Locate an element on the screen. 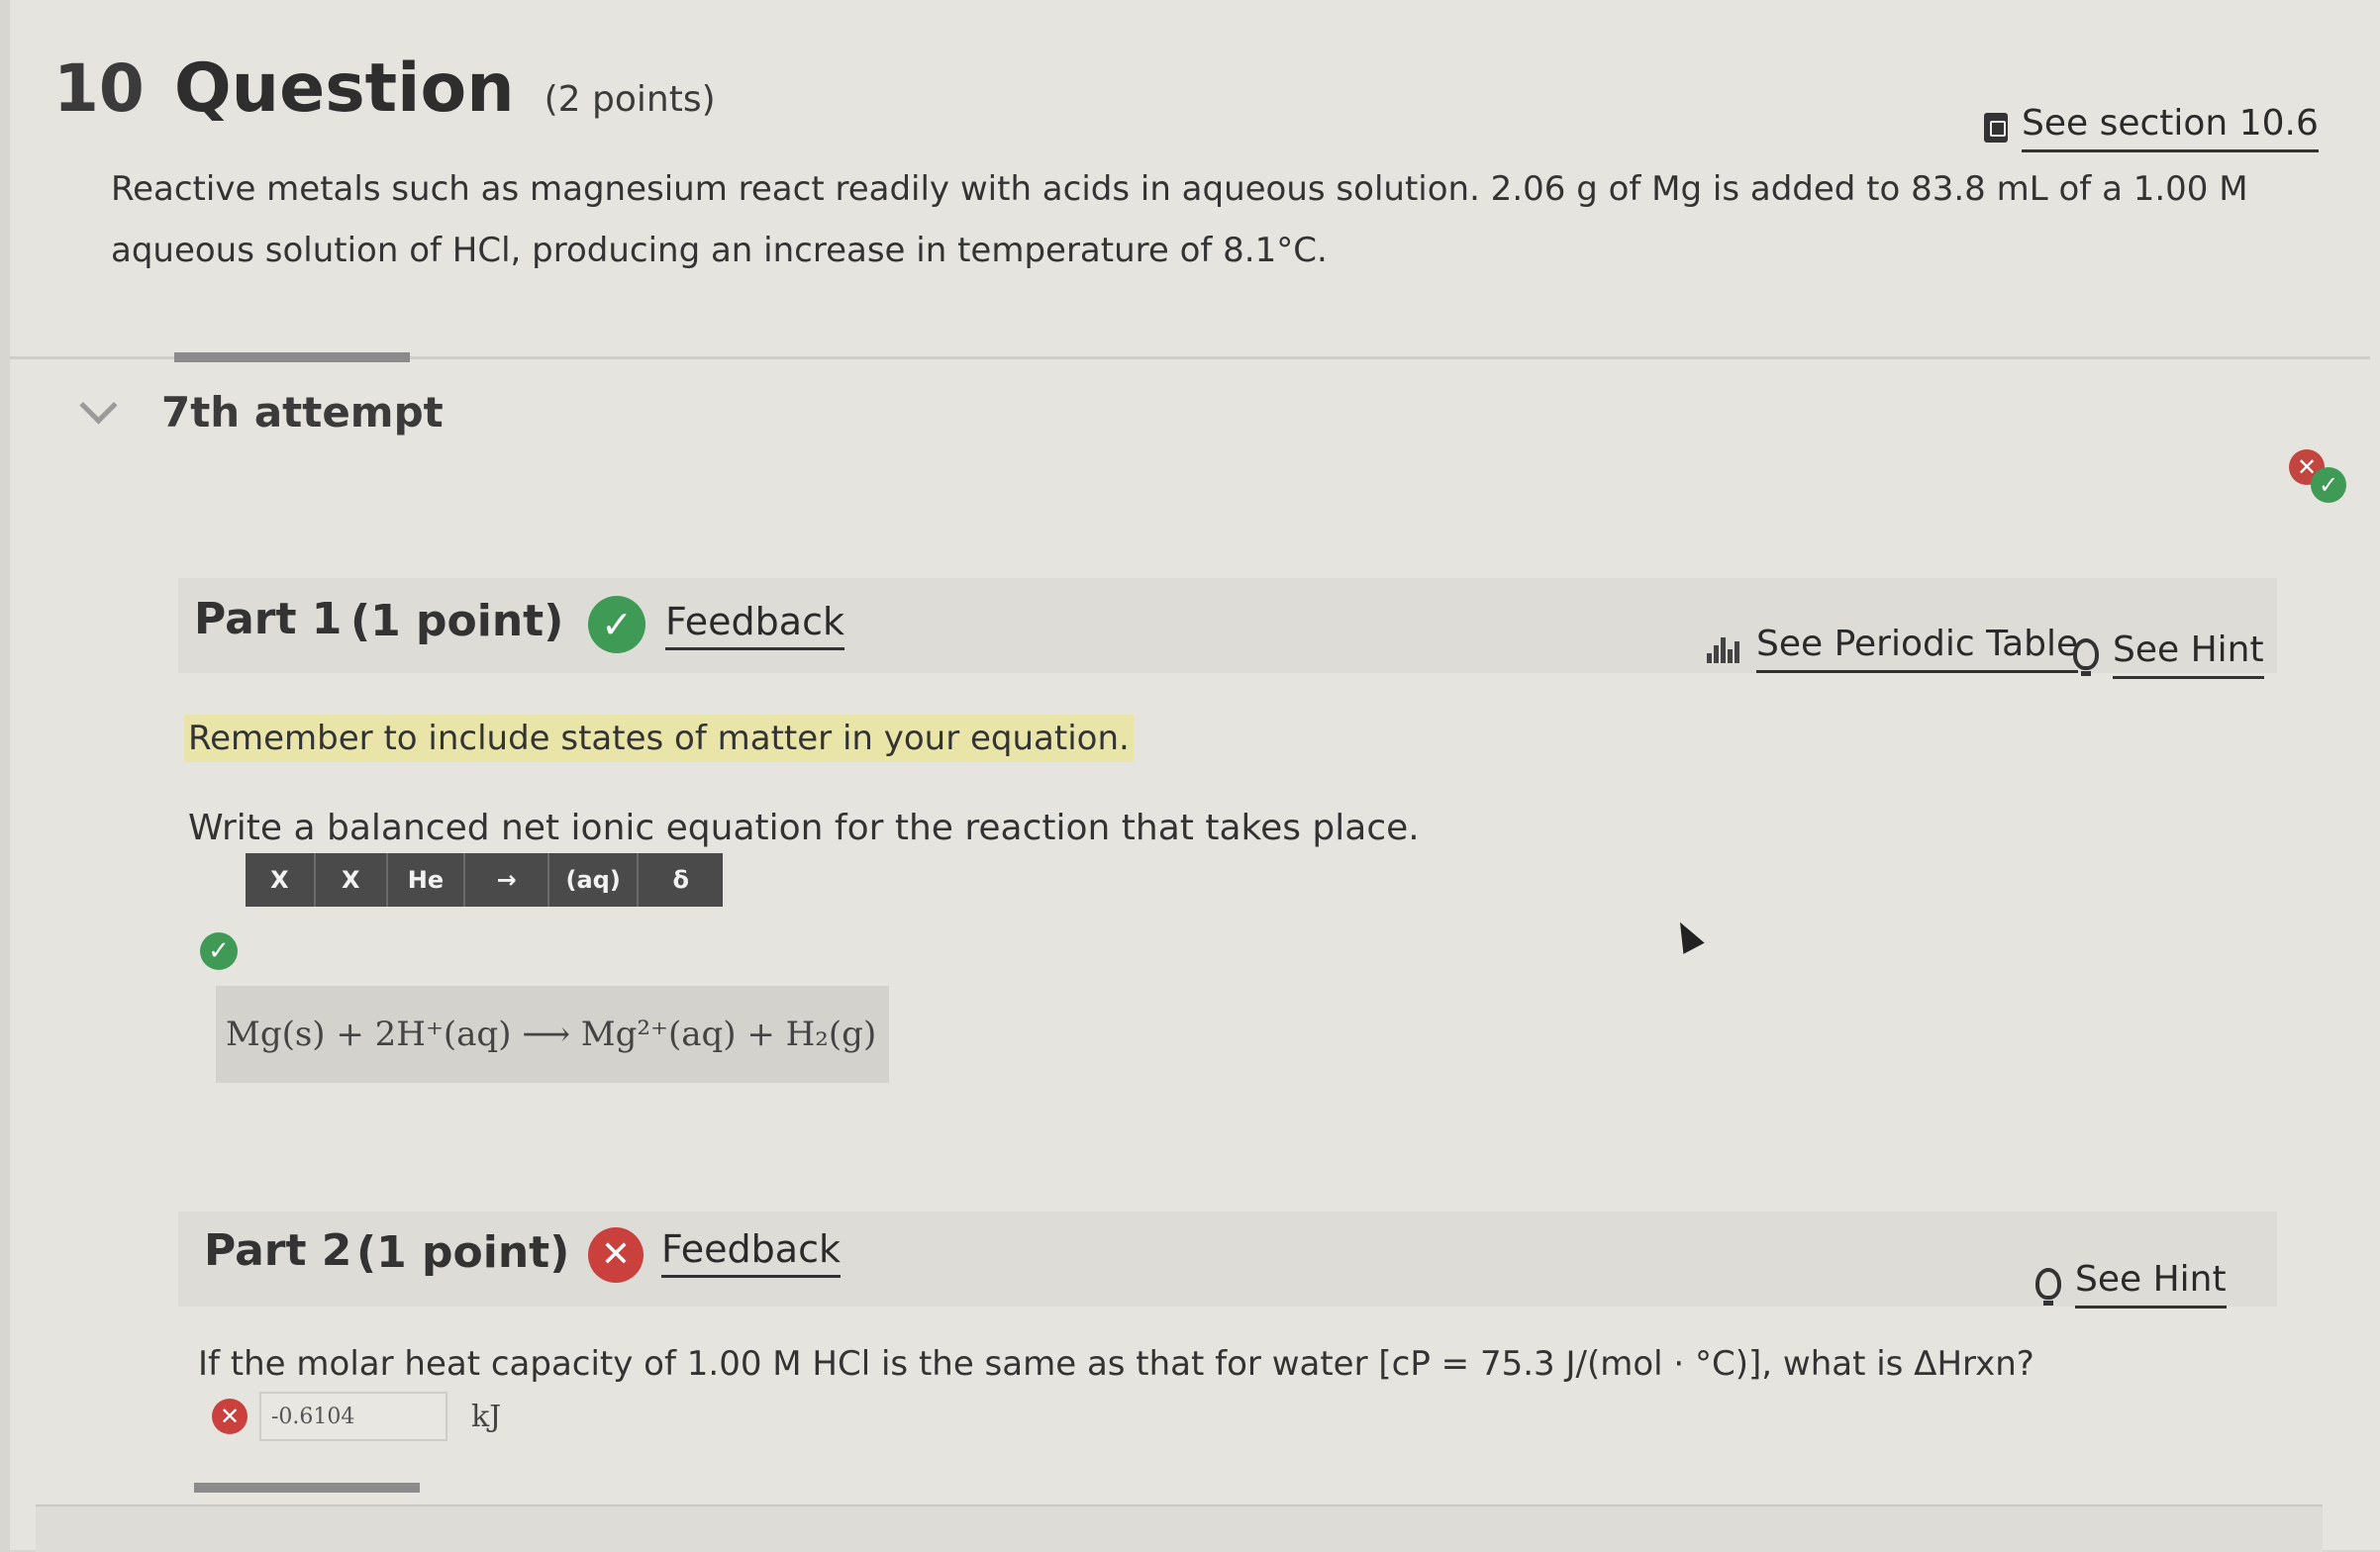  next-section-edge is located at coordinates (1179, 1528).